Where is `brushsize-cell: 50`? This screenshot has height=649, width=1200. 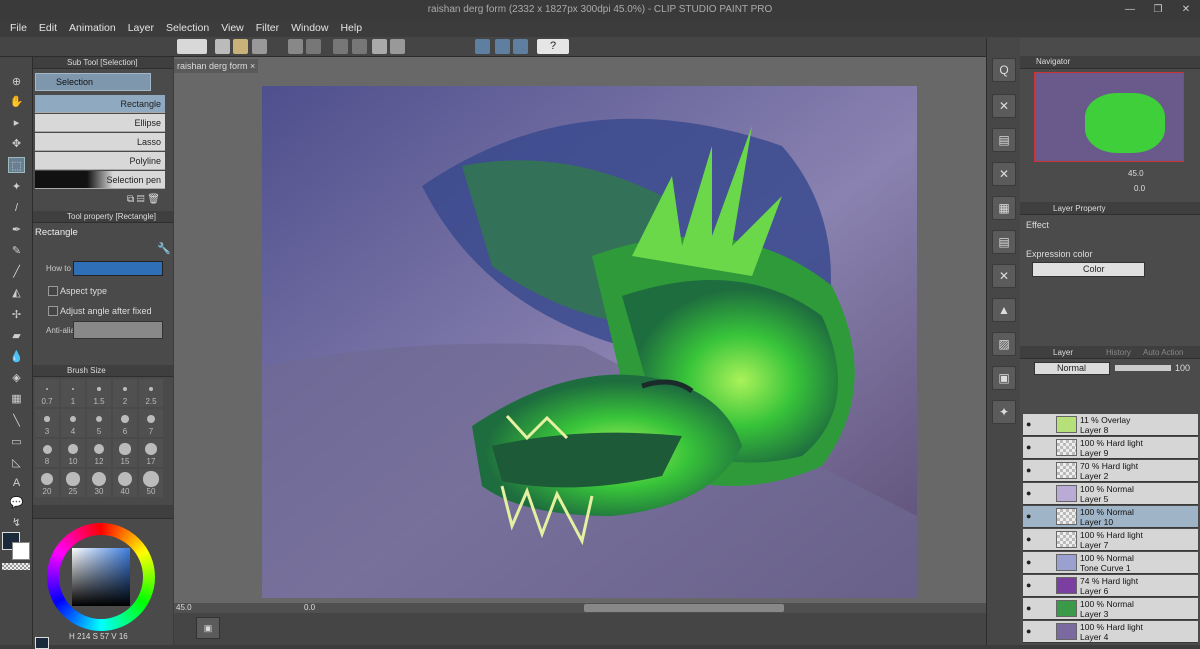
brushsize-cell: 50 is located at coordinates (151, 483).